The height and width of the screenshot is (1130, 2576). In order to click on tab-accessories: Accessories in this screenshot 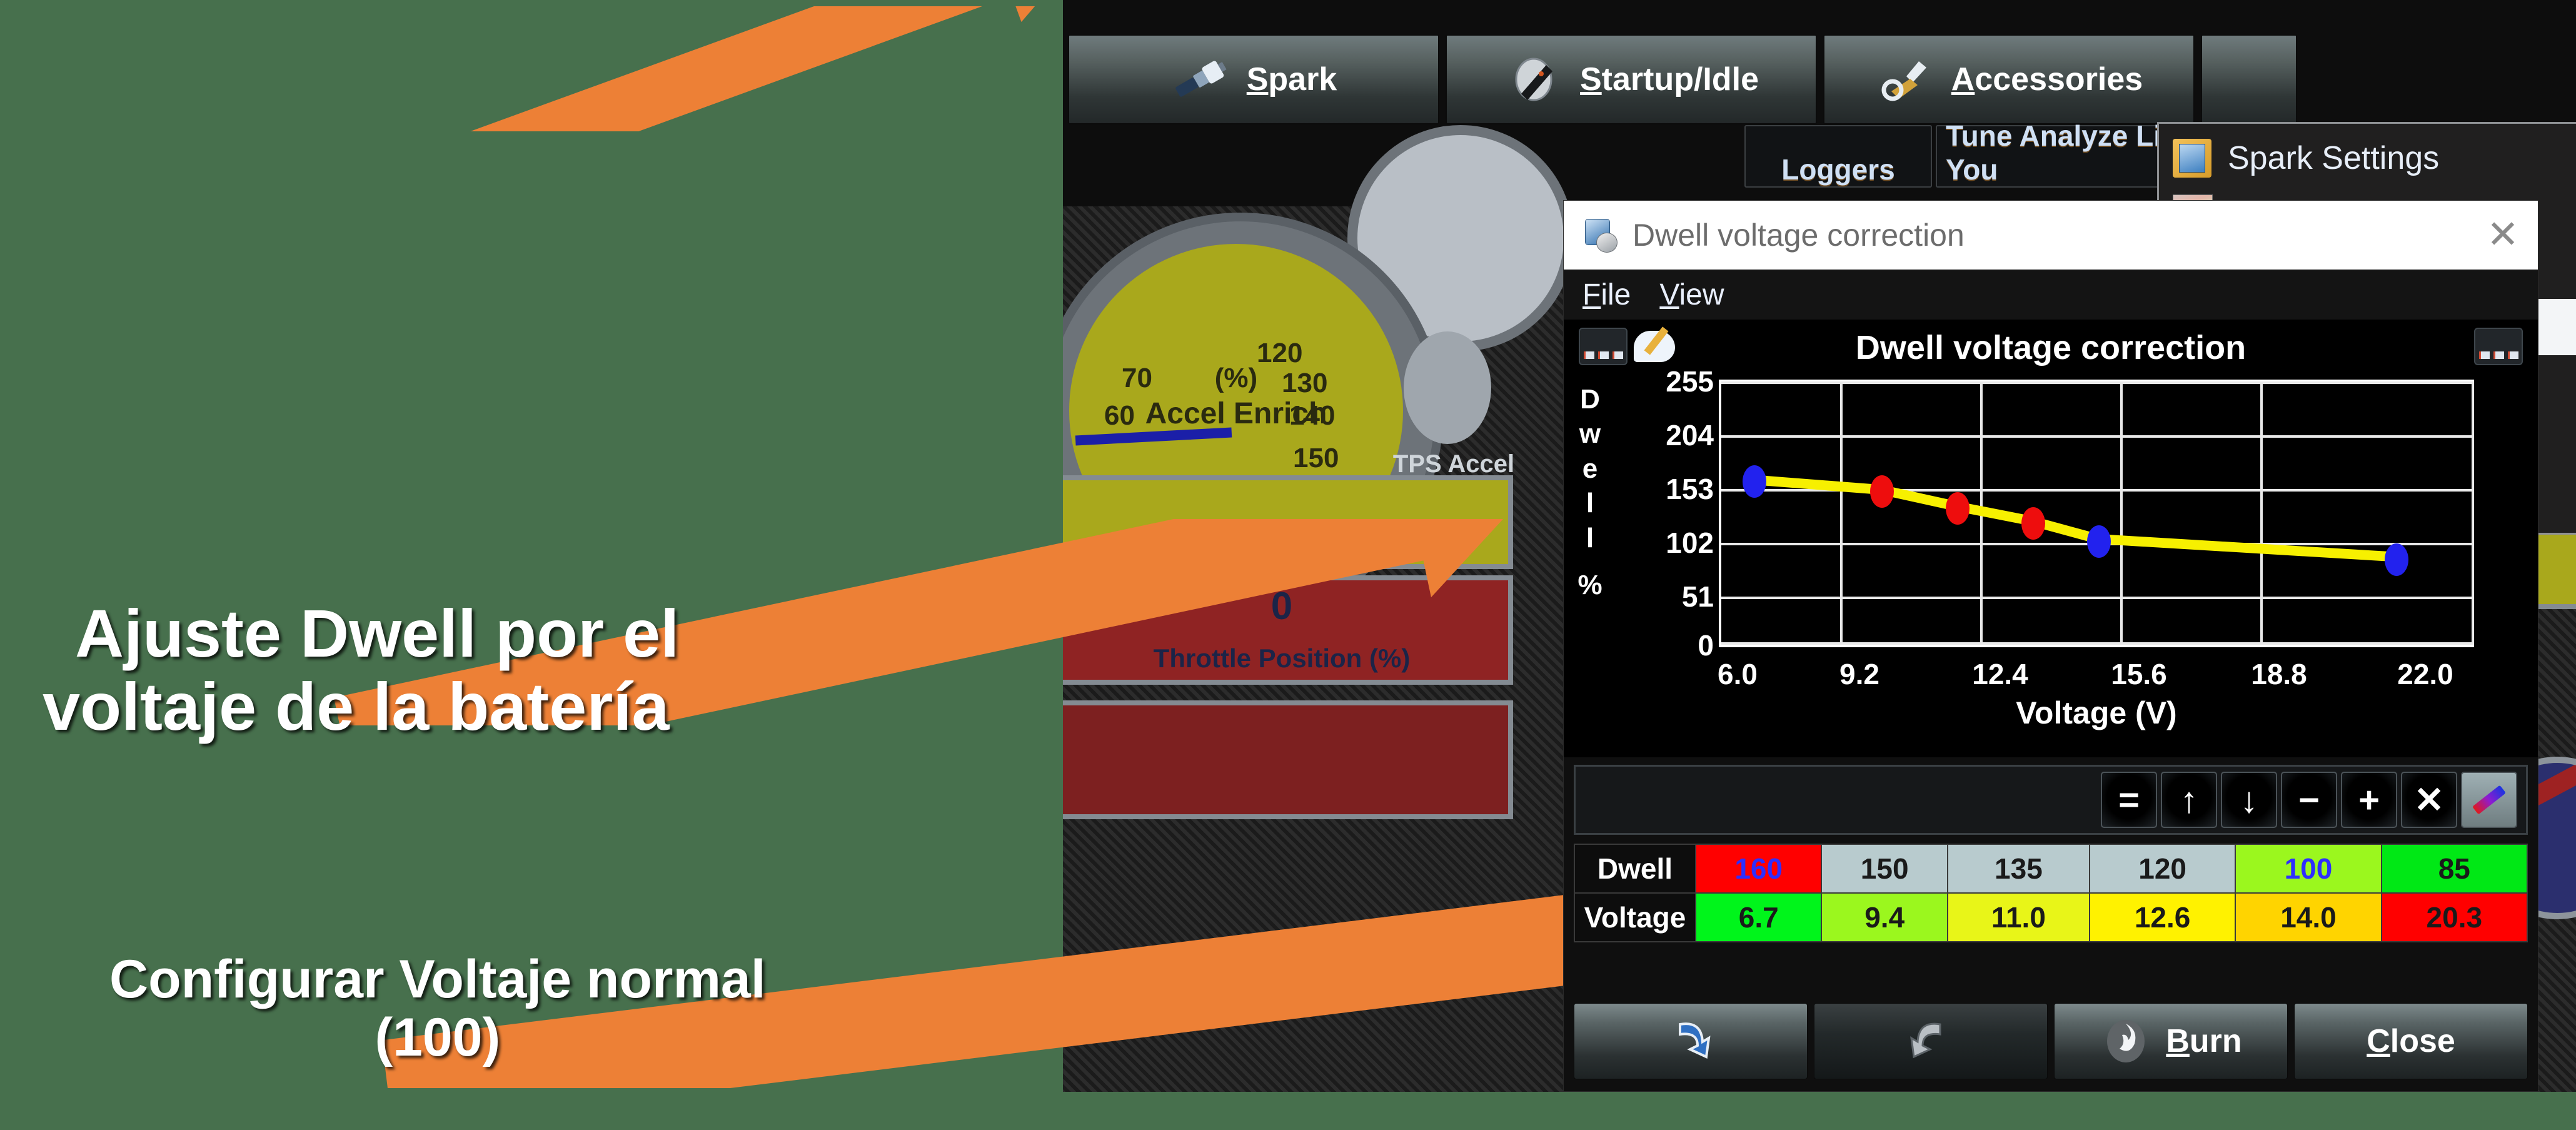, I will do `click(2009, 79)`.